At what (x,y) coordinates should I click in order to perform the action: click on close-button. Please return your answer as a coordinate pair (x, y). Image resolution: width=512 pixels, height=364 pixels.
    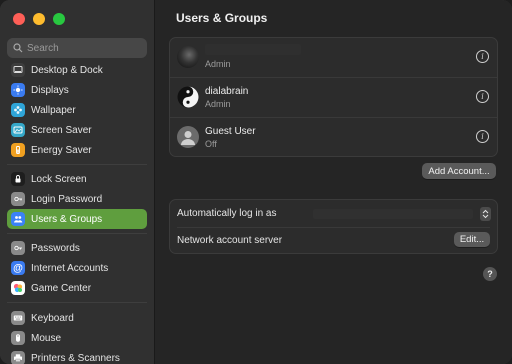
    Looking at the image, I should click on (19, 19).